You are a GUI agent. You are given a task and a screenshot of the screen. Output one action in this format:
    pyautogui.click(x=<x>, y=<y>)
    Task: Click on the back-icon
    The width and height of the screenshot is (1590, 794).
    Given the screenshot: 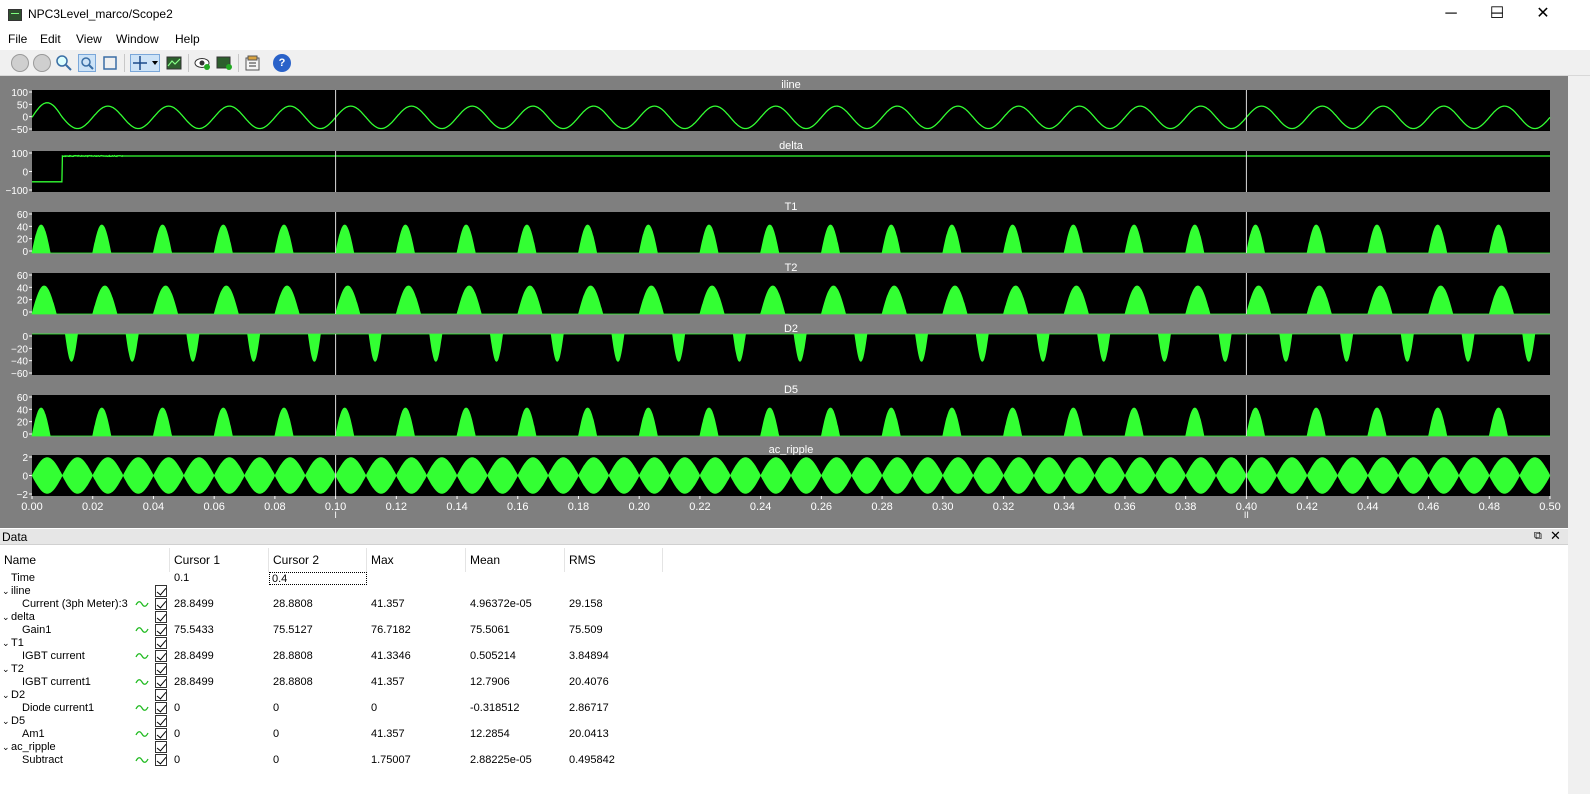 What is the action you would take?
    pyautogui.click(x=20, y=63)
    